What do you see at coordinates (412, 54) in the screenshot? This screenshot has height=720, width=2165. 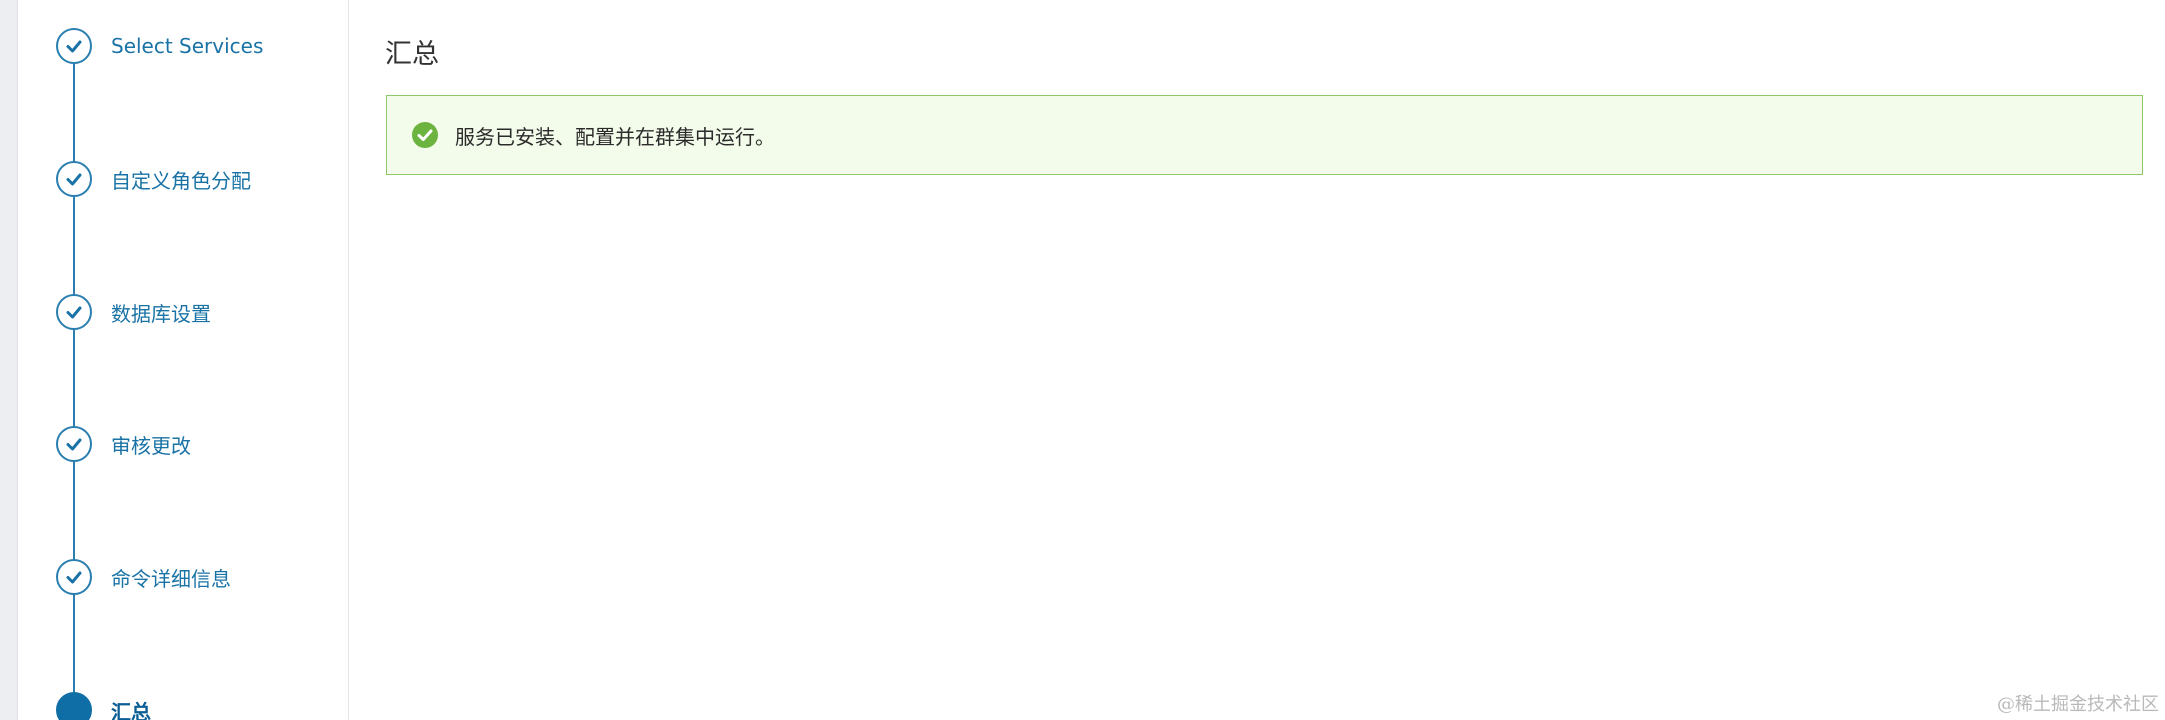 I see `page-title: 汇总` at bounding box center [412, 54].